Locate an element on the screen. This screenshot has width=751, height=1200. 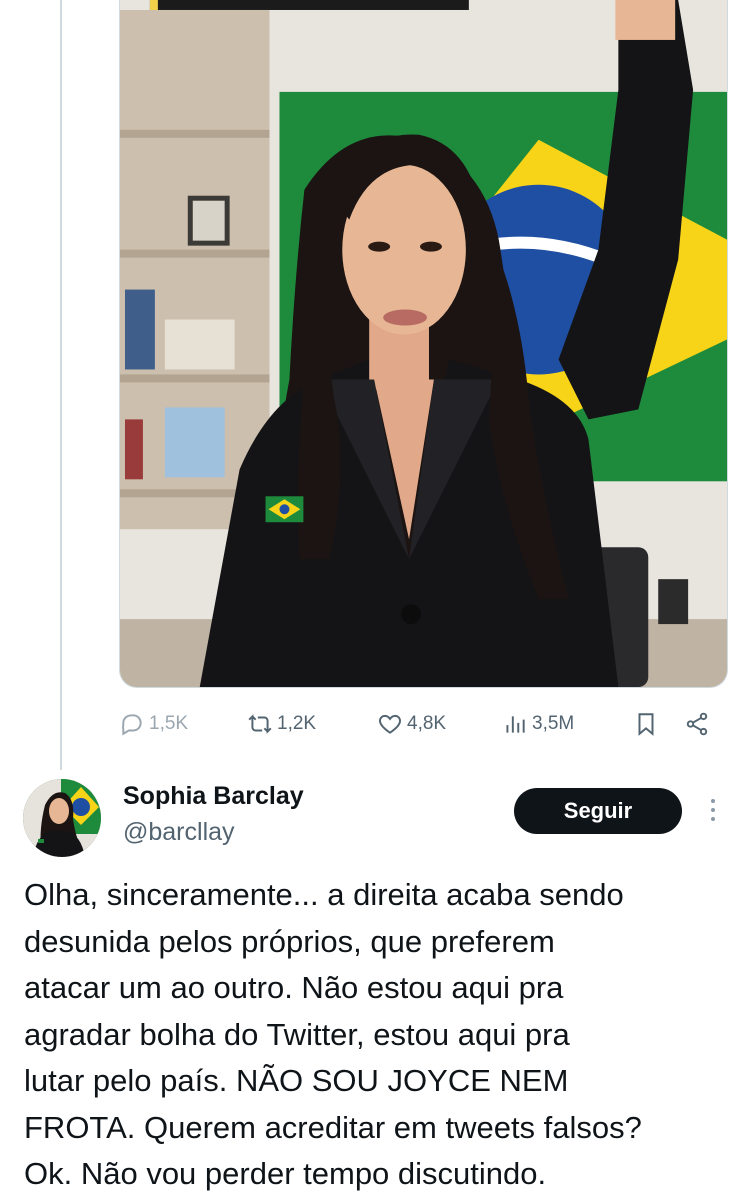
views-button: 3,5M is located at coordinates (538, 724).